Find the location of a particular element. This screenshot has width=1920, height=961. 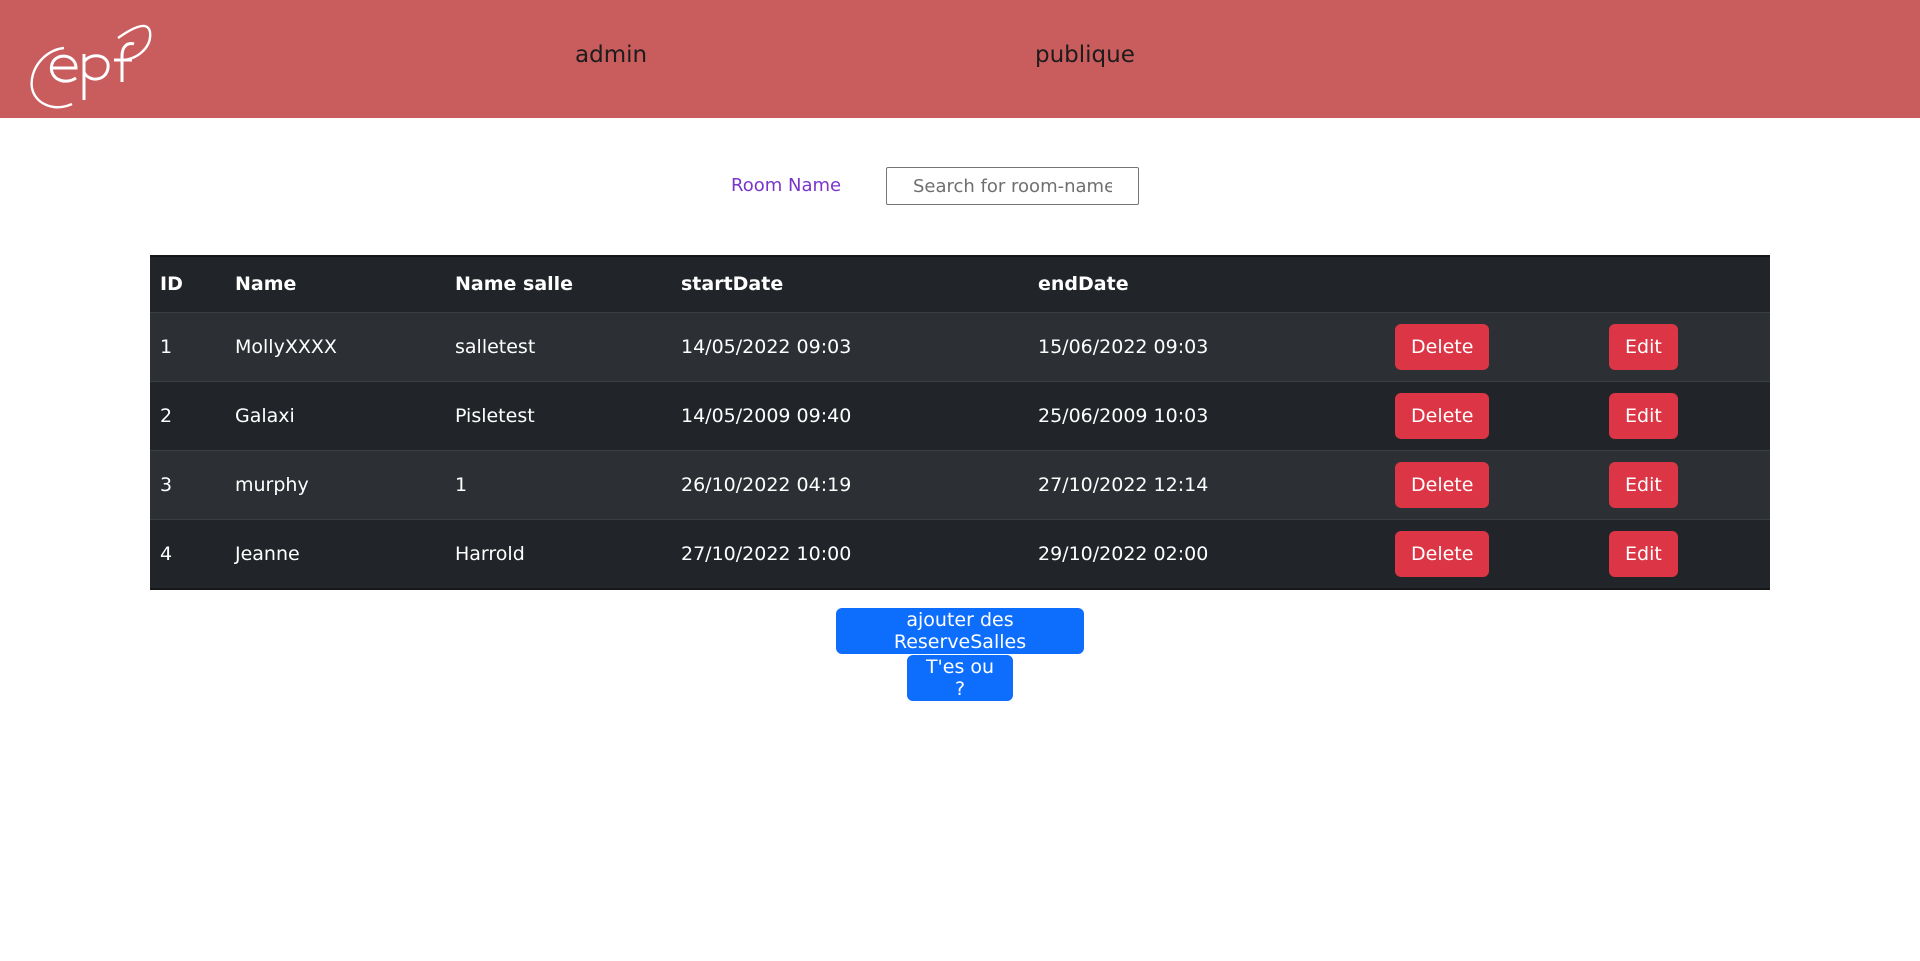

cell-end-date: 25/06/2009 10:03 is located at coordinates (1206, 415).